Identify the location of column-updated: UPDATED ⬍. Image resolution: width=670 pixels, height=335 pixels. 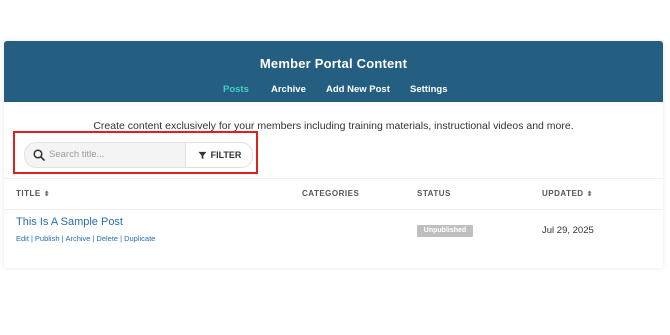
(567, 193).